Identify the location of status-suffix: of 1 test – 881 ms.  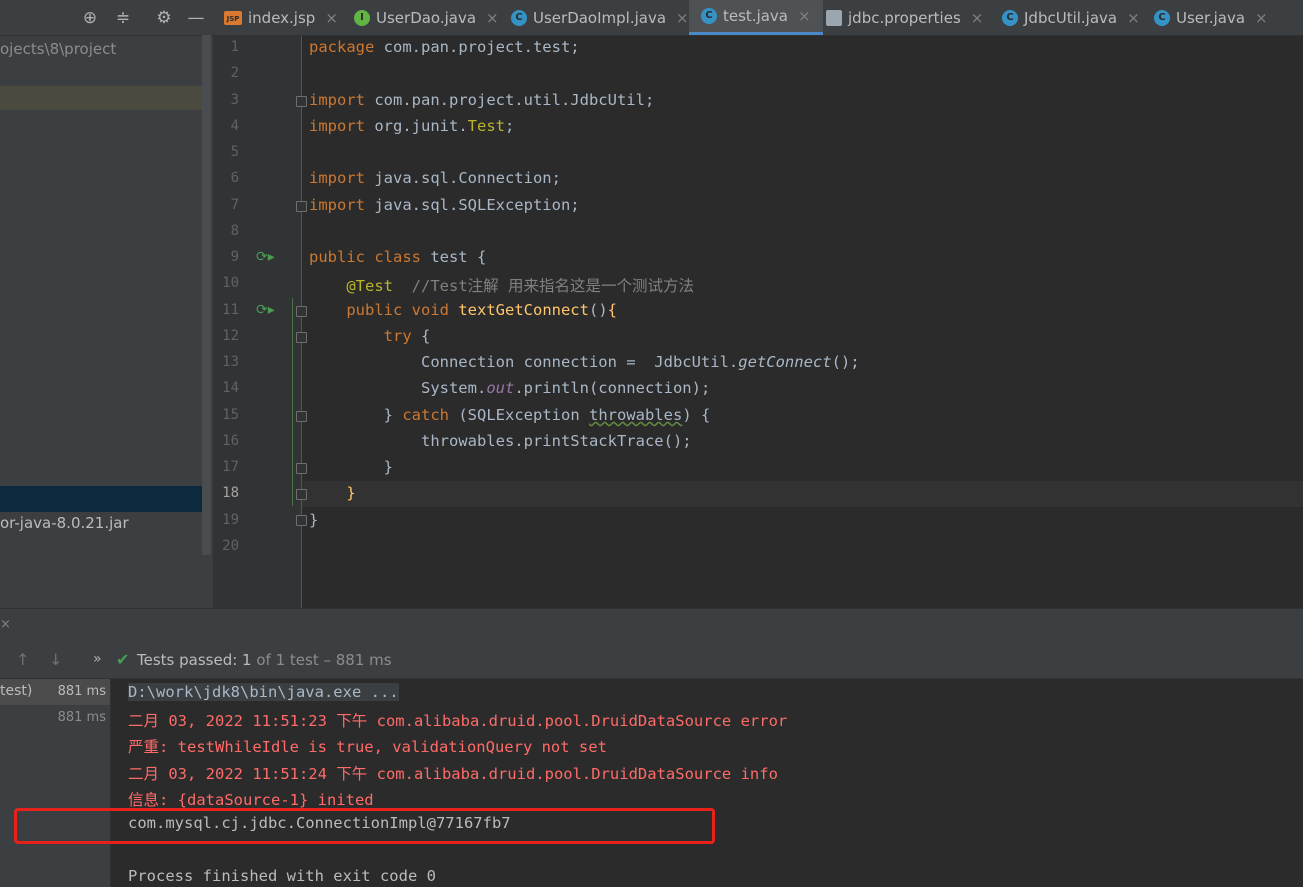
(321, 660).